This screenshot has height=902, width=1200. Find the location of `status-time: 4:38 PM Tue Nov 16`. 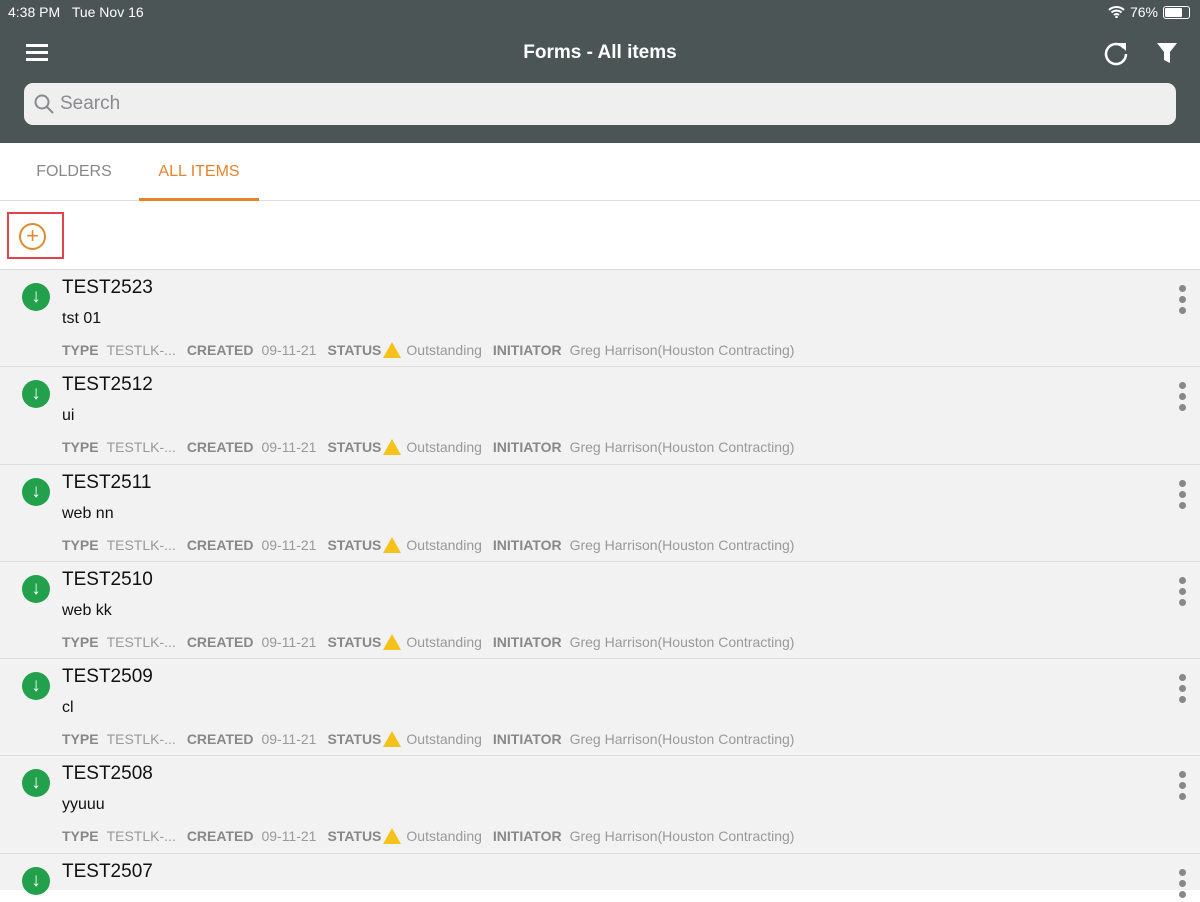

status-time: 4:38 PM Tue Nov 16 is located at coordinates (76, 12).